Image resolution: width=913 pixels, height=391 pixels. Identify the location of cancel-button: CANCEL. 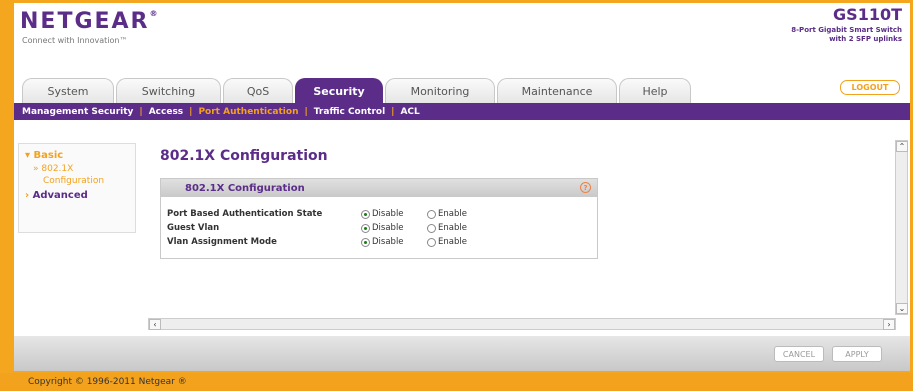
(799, 354).